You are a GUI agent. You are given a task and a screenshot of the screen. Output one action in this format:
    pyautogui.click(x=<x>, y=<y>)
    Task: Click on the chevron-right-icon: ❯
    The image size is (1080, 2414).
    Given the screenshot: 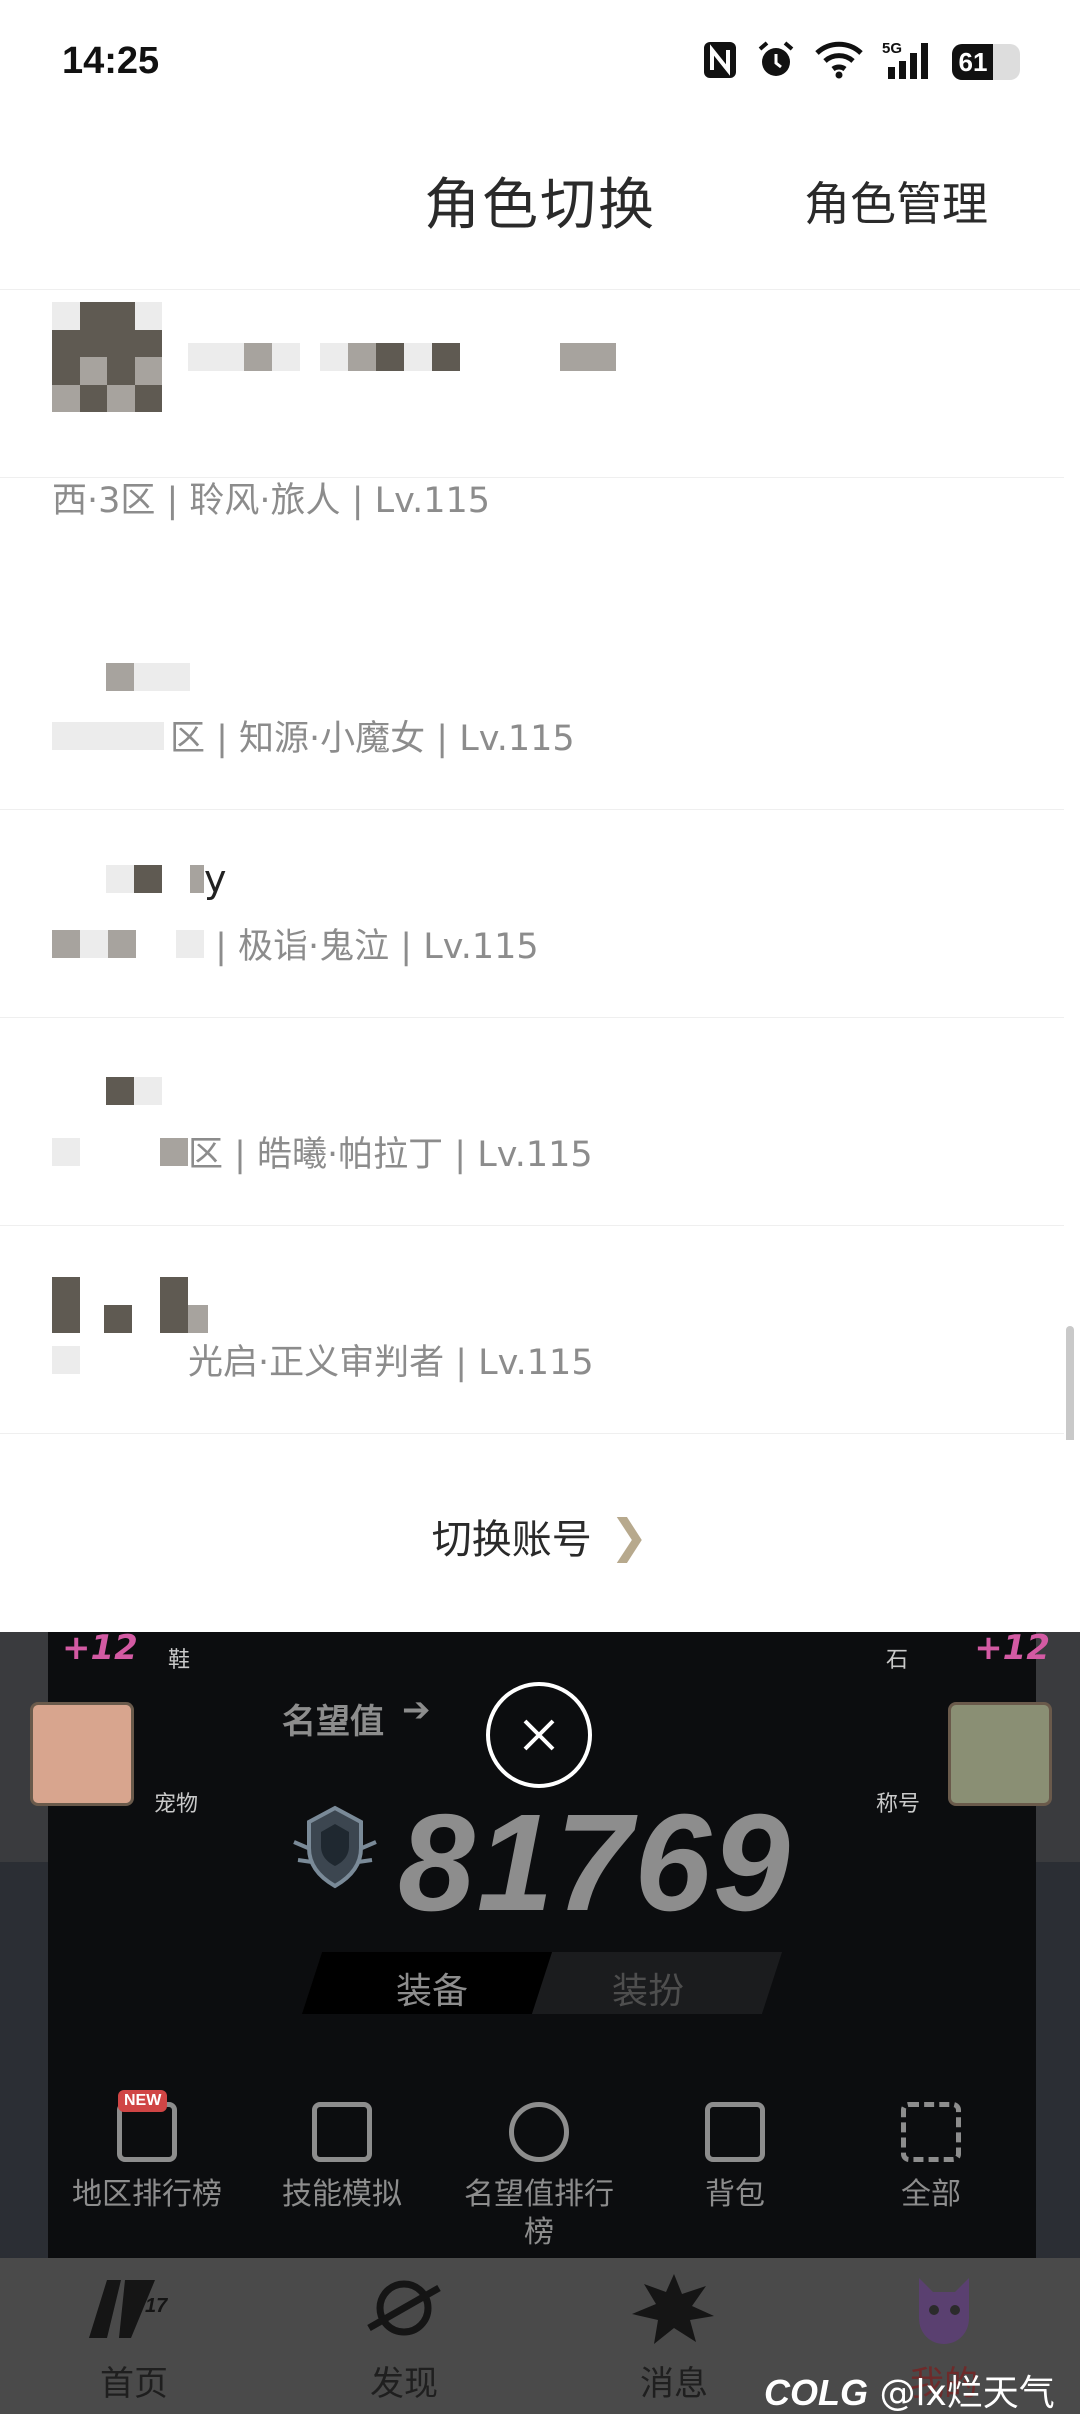 What is the action you would take?
    pyautogui.click(x=629, y=1536)
    